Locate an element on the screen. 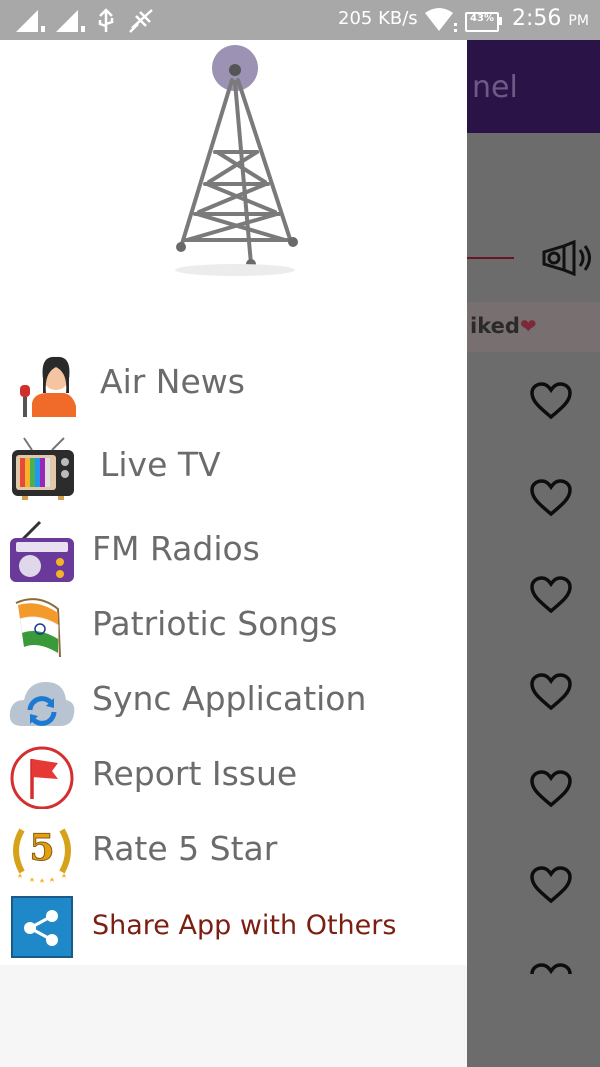  menu-item-live-tv: Live TV is located at coordinates (233, 468).